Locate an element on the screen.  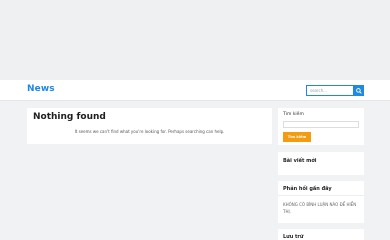
recent-posts-widget: Bài viết mới is located at coordinates (321, 163).